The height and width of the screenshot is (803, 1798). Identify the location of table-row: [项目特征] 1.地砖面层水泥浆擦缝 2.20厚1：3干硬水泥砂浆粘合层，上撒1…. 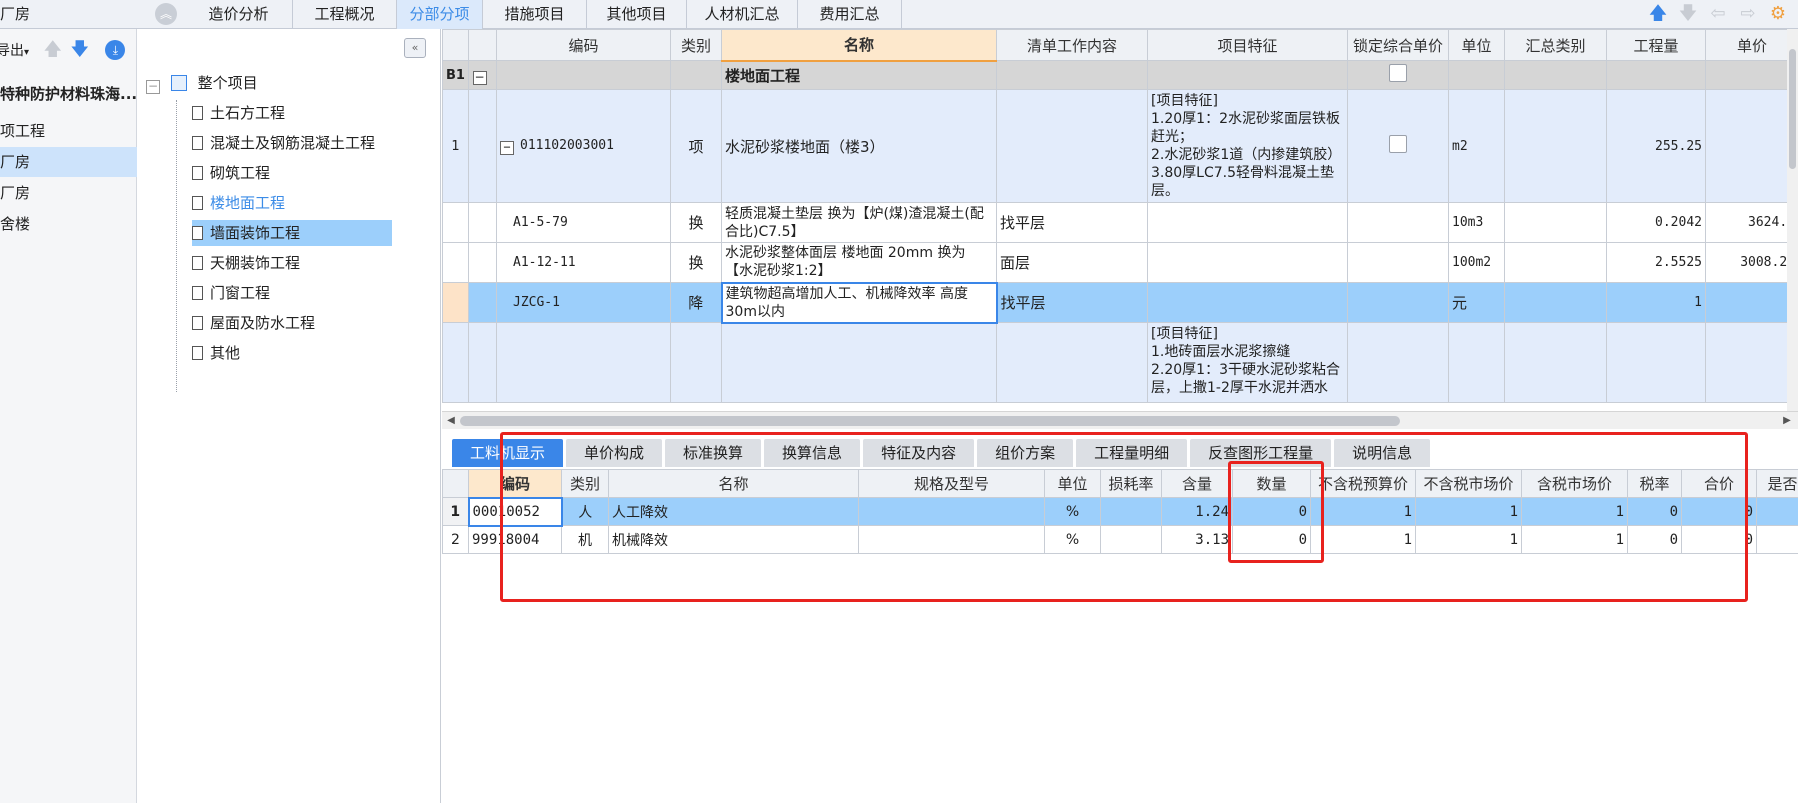
(1120, 362).